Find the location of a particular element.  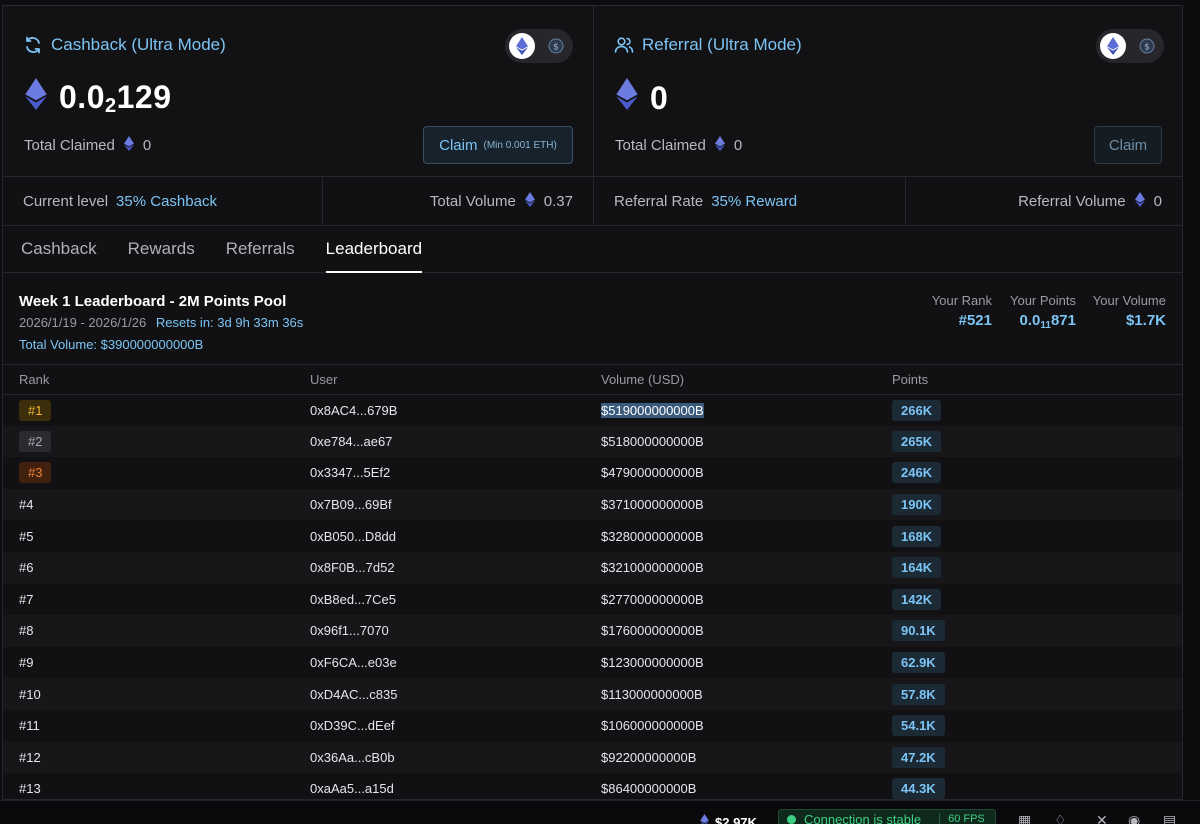

eth-price-value: $2.97K is located at coordinates (736, 819).